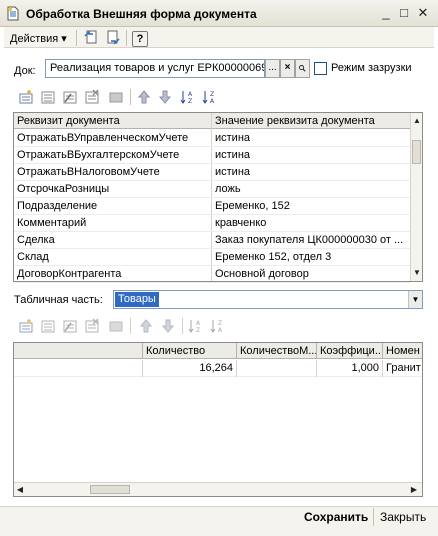 The image size is (438, 536). Describe the element at coordinates (417, 272) in the screenshot. I see `scroll-down-icon: ▼` at that location.